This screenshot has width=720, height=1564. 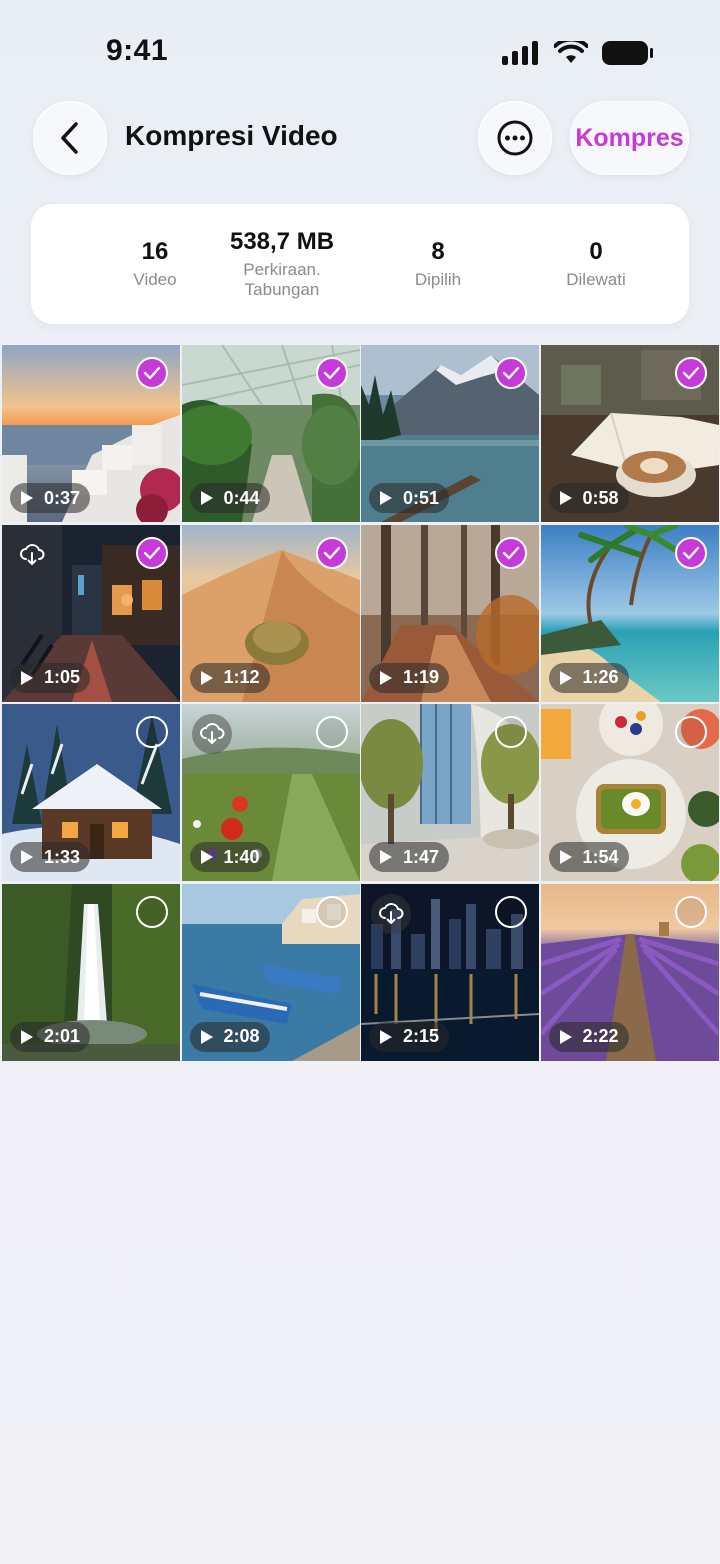 I want to click on duration-badge: 1:33, so click(x=50, y=857).